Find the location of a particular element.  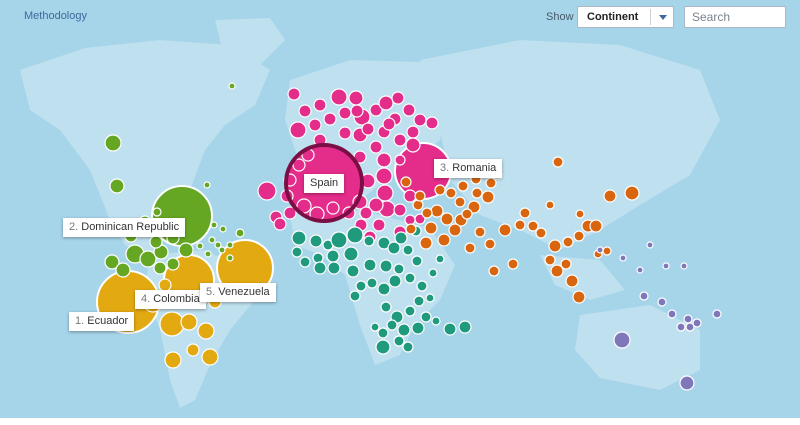

continent-dropdown: Continent is located at coordinates (625, 17).